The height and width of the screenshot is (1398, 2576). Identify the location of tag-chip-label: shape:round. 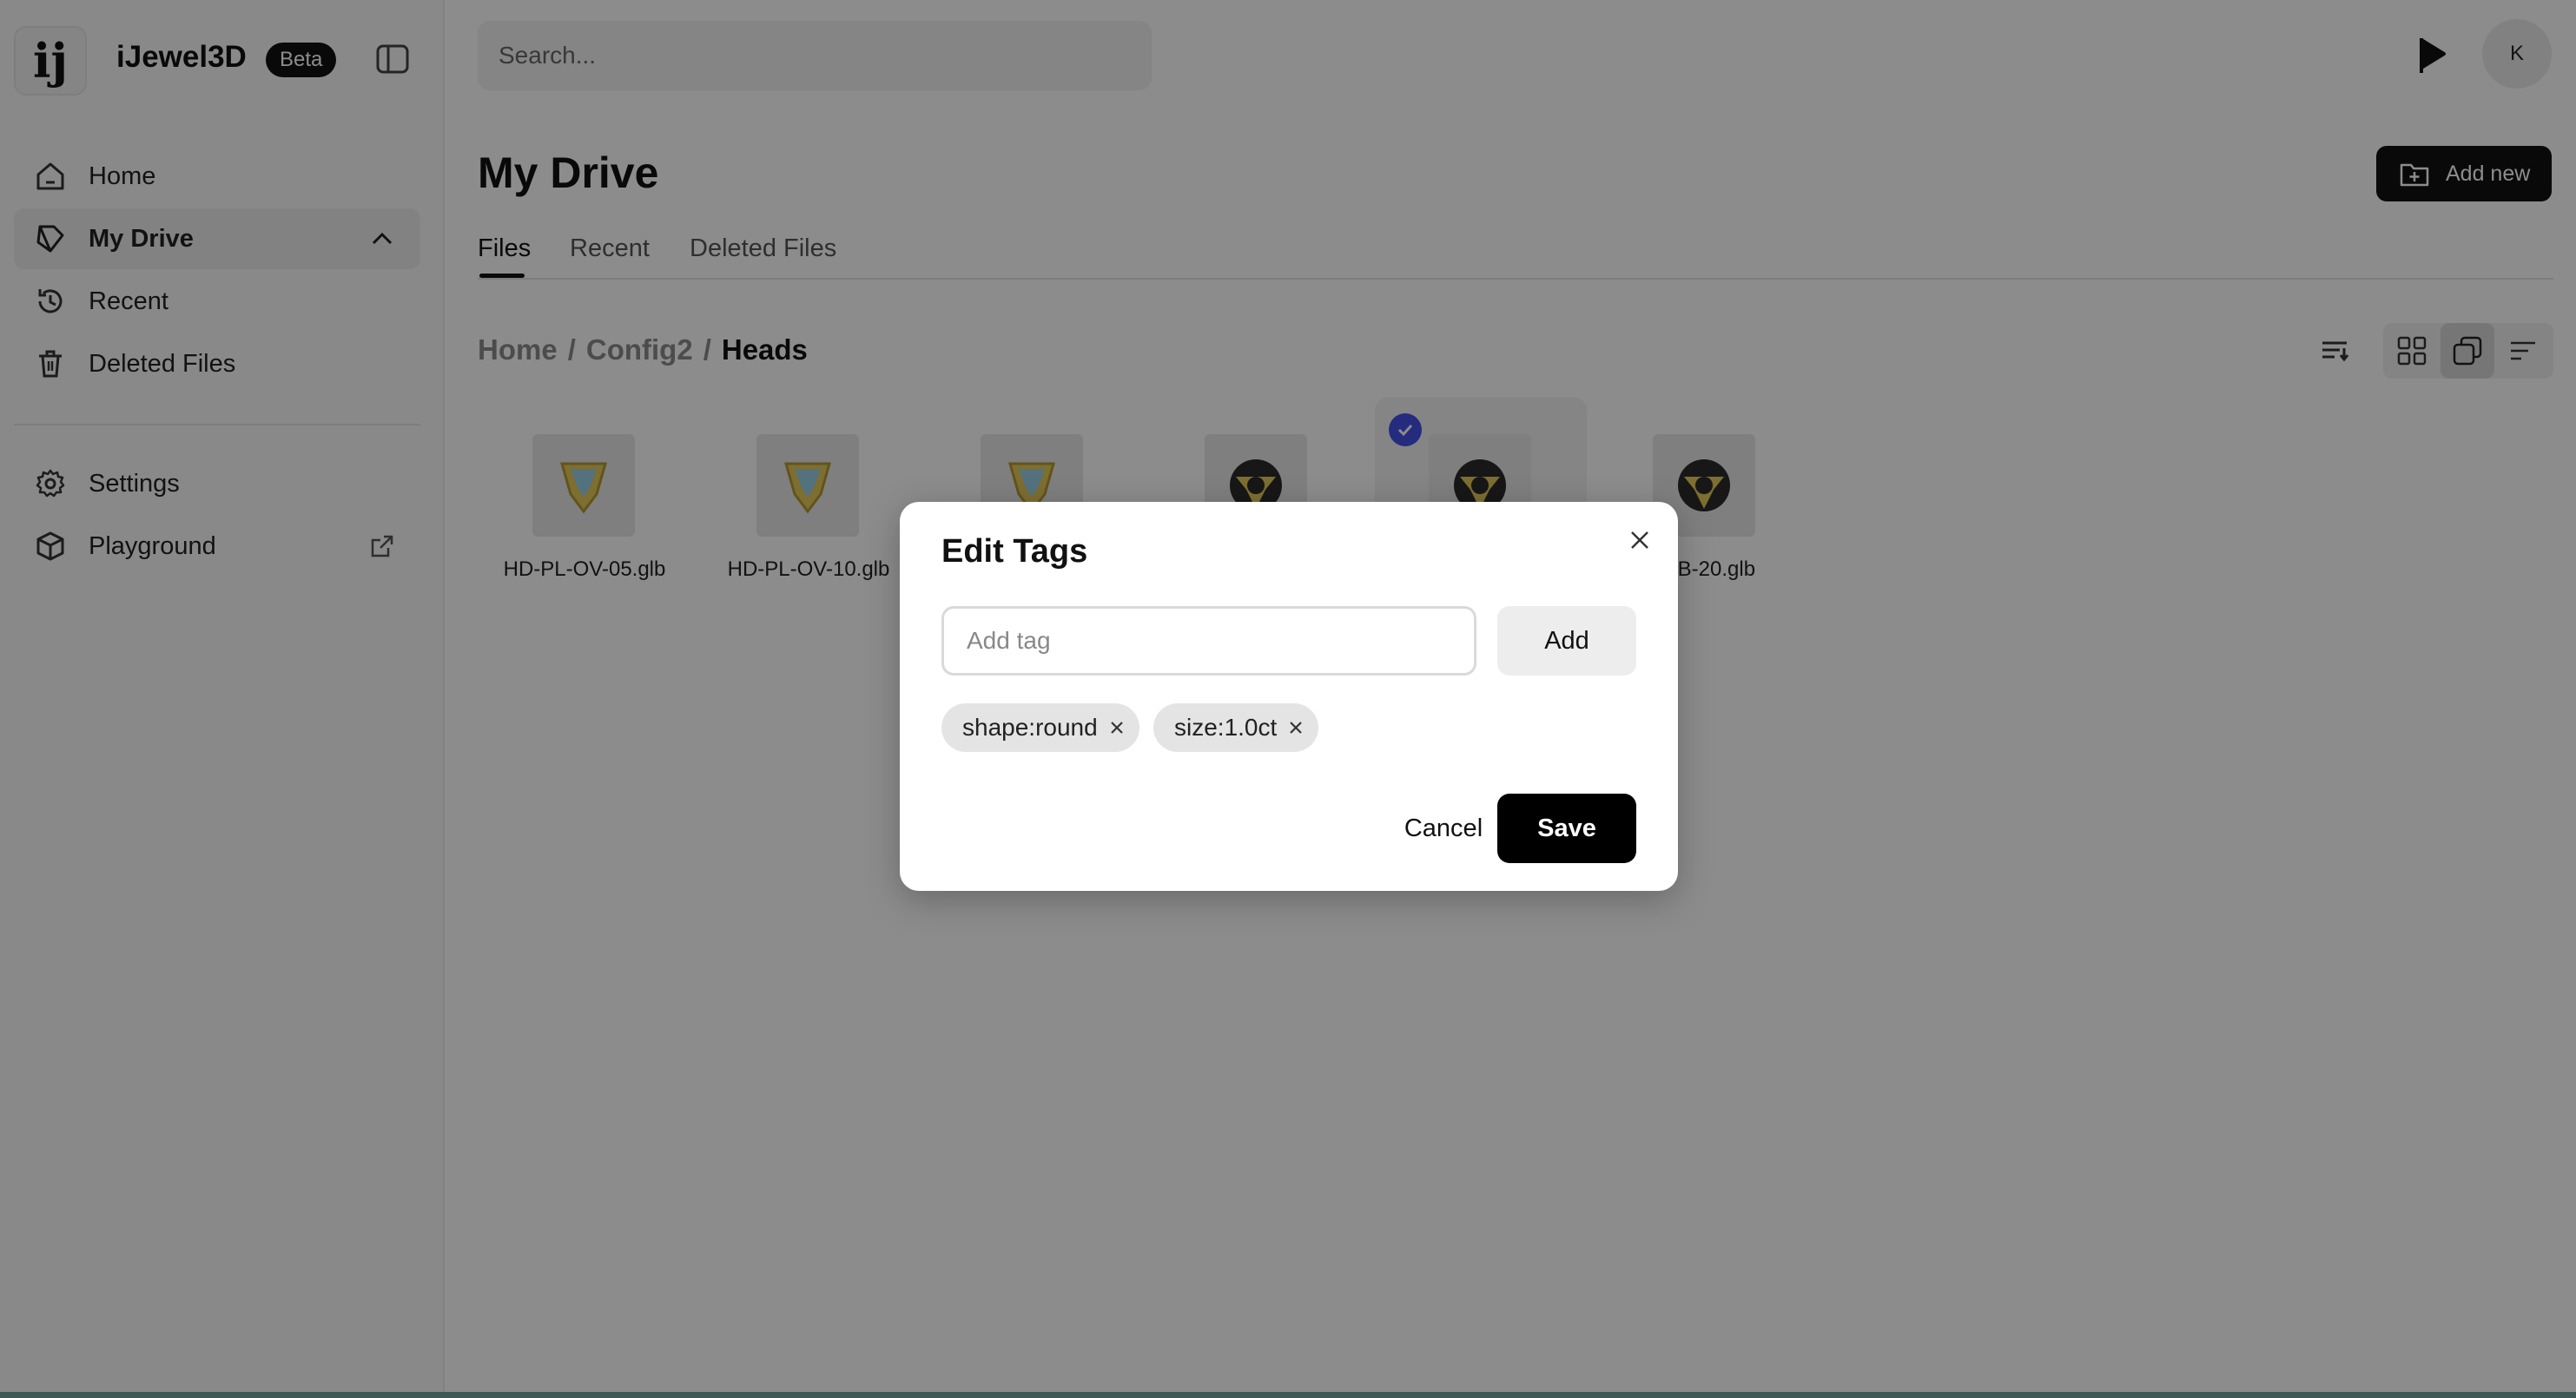
(1030, 727).